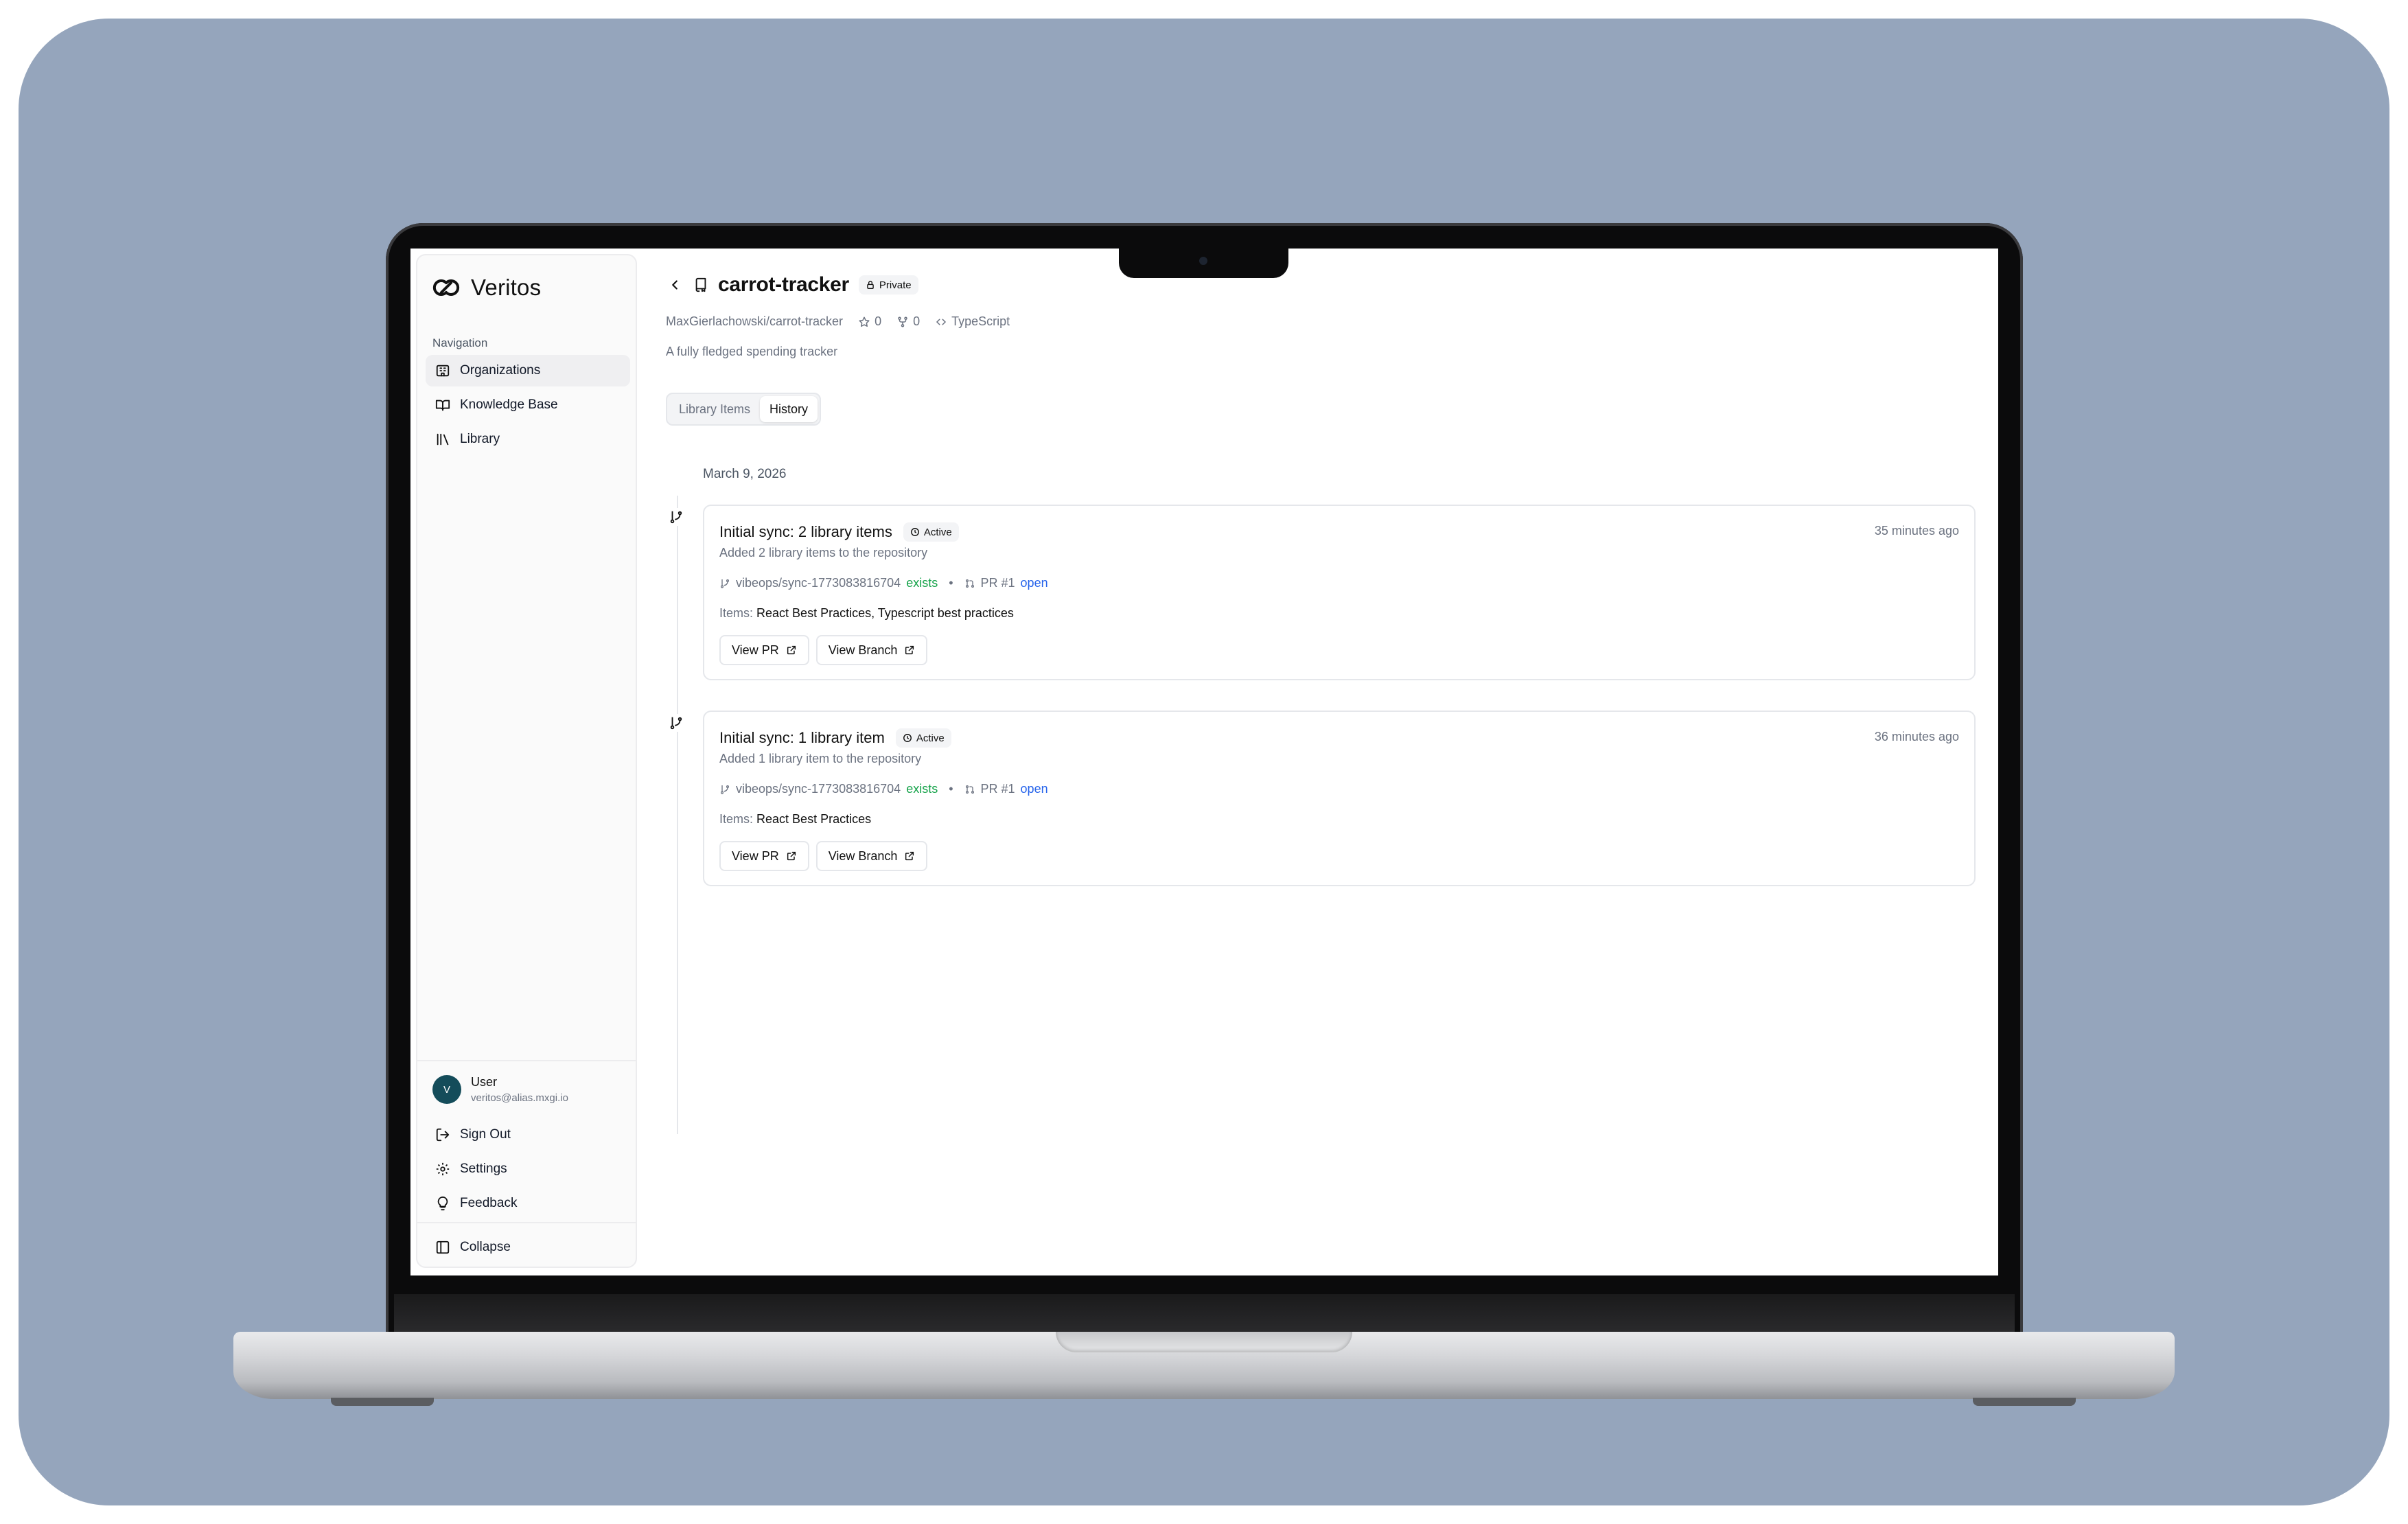  Describe the element at coordinates (1204, 1313) in the screenshot. I see `laptop-chin` at that location.